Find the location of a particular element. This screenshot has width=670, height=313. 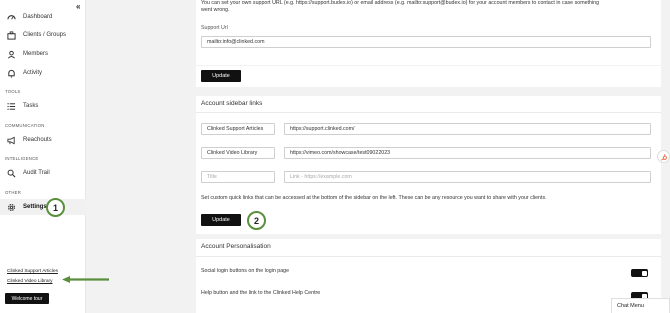

sidebar-item-settings: Settings is located at coordinates (43, 207).